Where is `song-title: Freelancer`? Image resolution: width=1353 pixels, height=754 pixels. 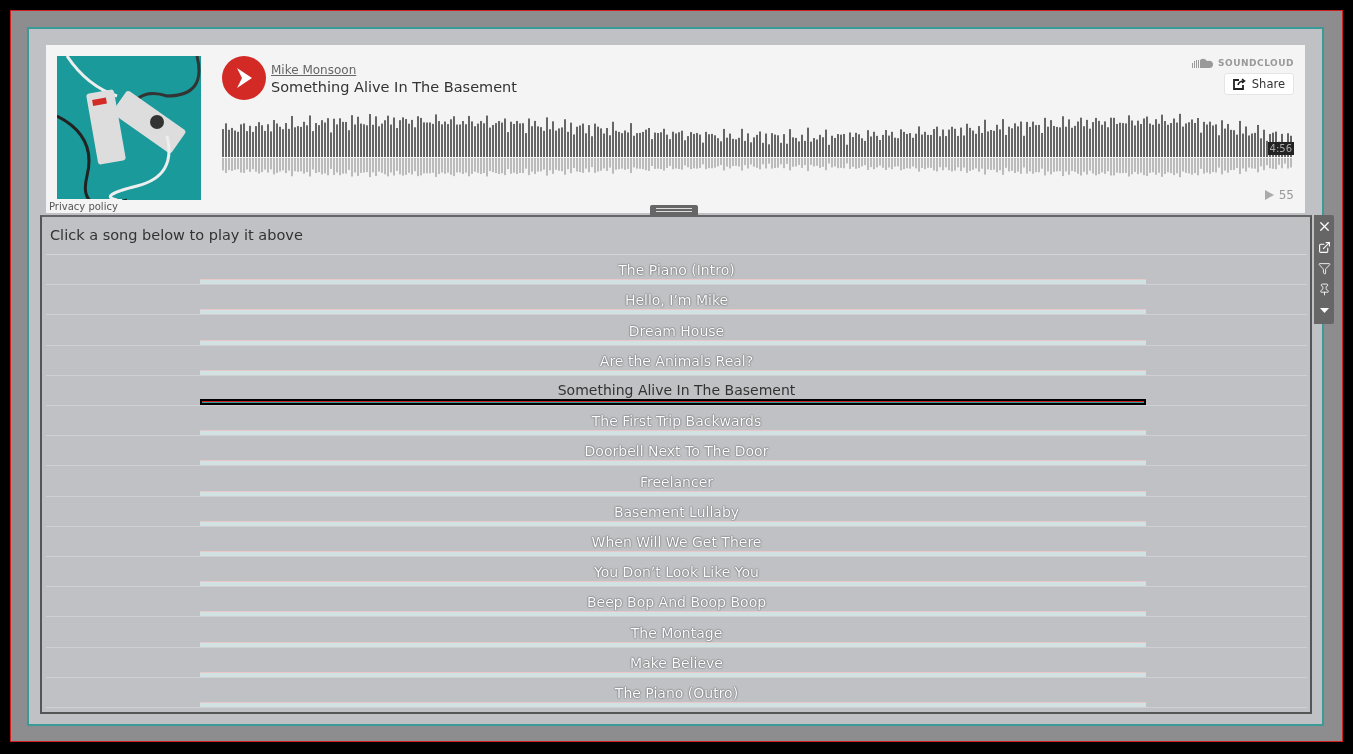
song-title: Freelancer is located at coordinates (676, 481).